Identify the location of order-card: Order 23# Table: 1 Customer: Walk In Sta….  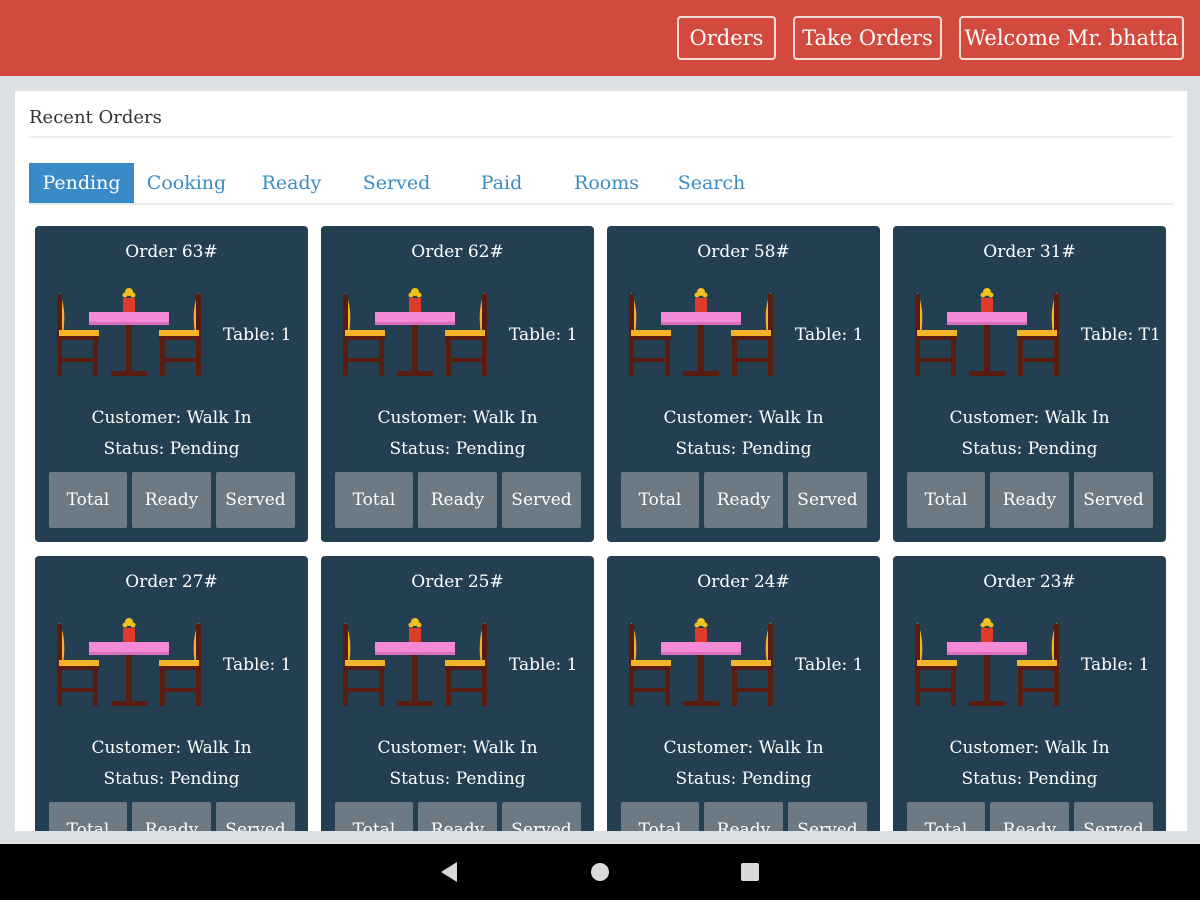
(1029, 693).